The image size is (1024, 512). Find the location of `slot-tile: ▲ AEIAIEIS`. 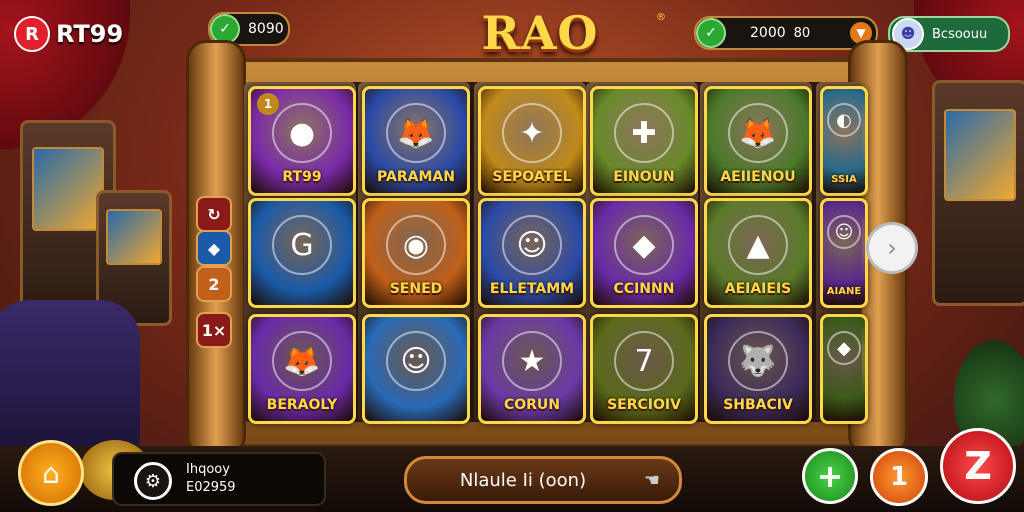

slot-tile: ▲ AEIAIEIS is located at coordinates (758, 253).